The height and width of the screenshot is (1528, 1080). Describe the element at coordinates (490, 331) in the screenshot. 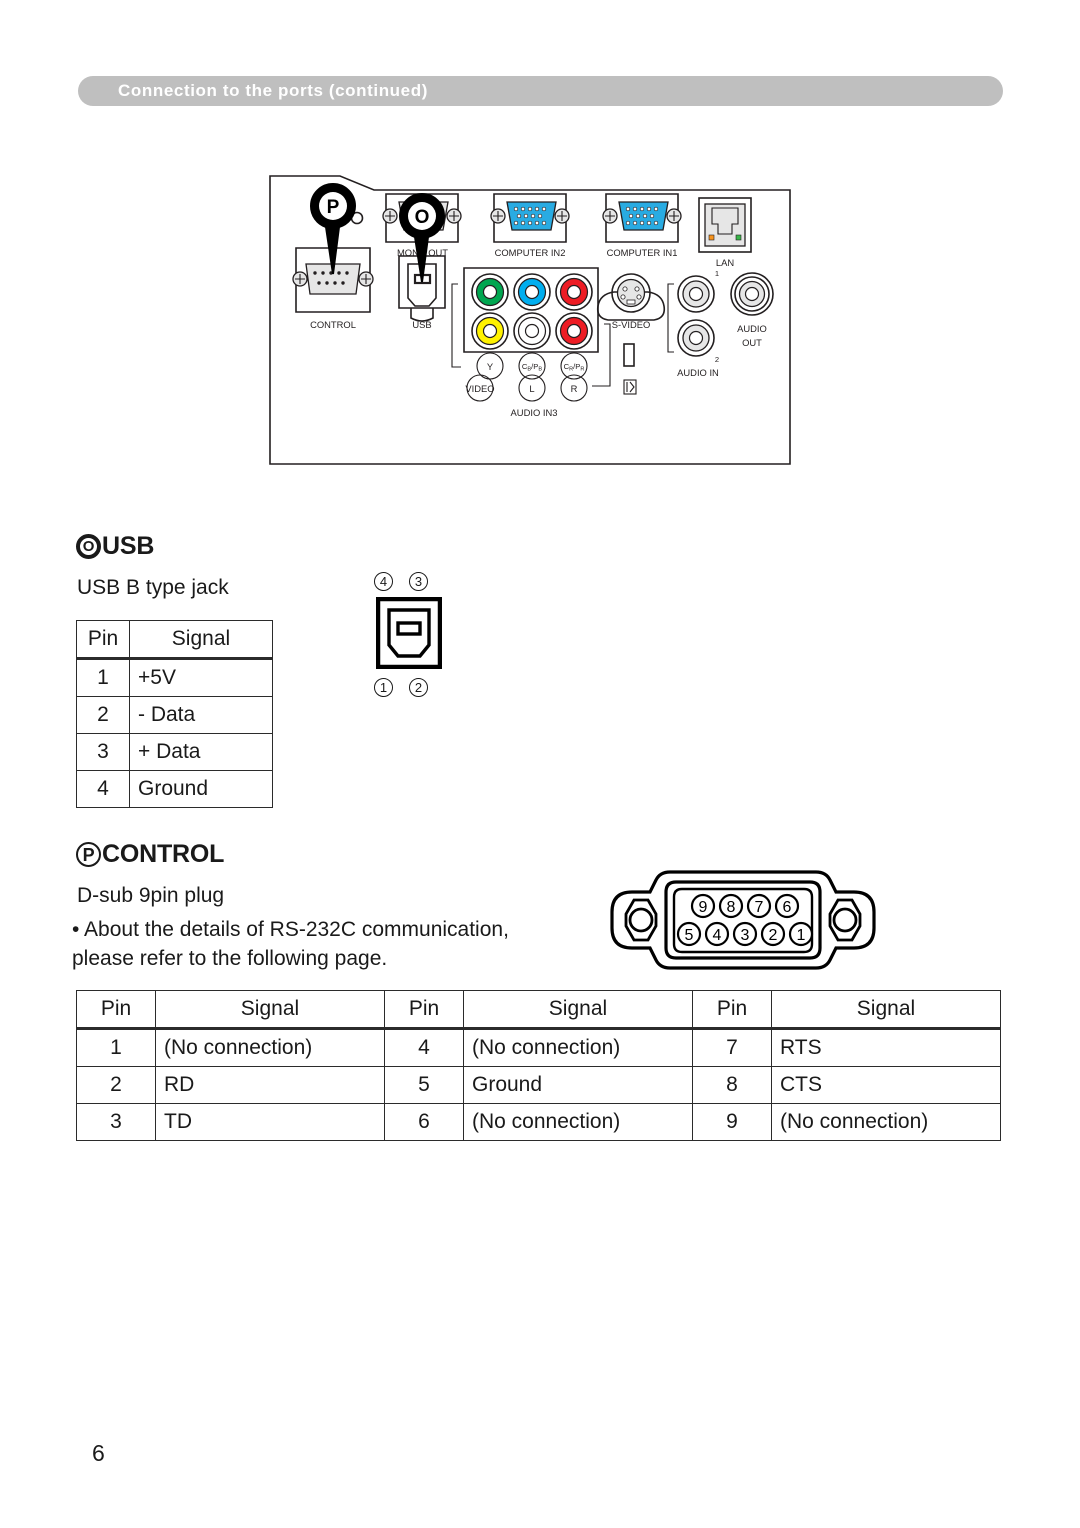

I see `rca-jack-video` at that location.